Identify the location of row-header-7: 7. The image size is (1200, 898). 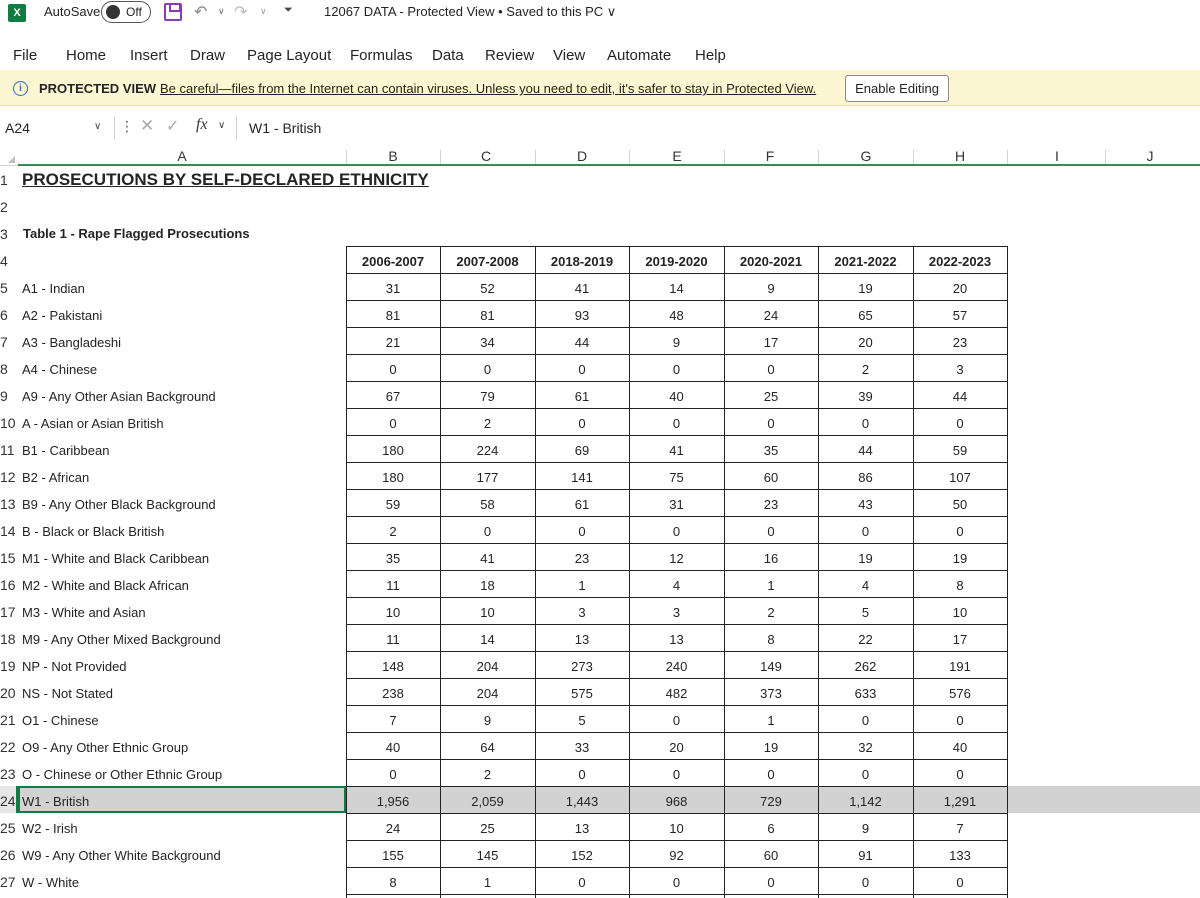
(9, 342).